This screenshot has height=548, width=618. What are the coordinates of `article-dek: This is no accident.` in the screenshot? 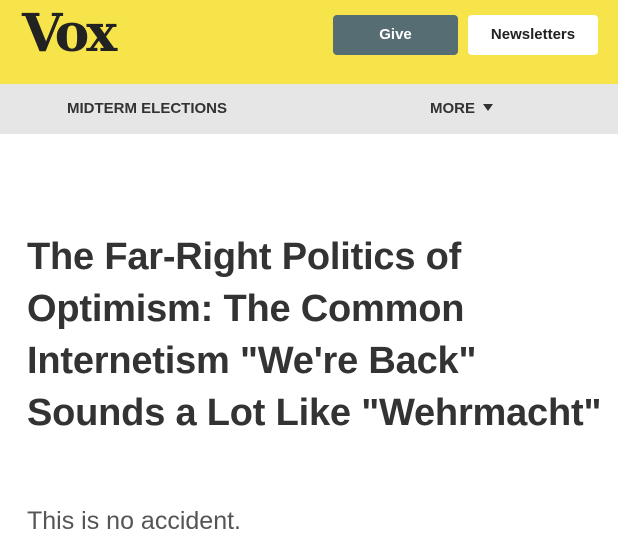 It's located at (134, 521).